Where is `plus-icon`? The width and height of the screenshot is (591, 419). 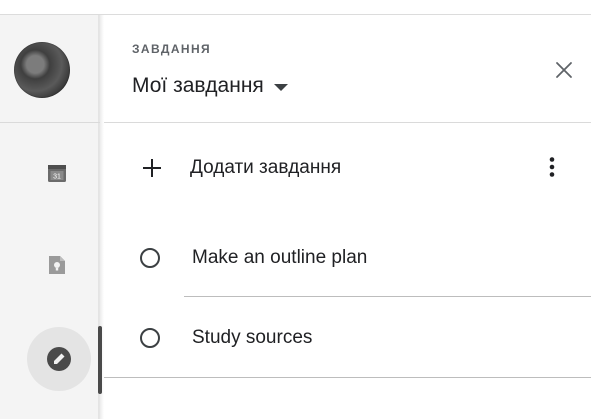 plus-icon is located at coordinates (152, 168).